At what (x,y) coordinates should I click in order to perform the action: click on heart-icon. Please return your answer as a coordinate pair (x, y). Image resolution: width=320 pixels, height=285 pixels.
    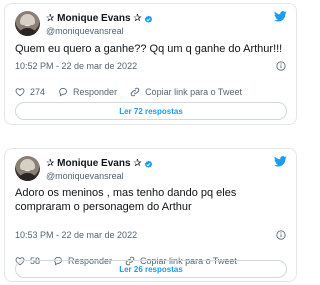
    Looking at the image, I should click on (20, 92).